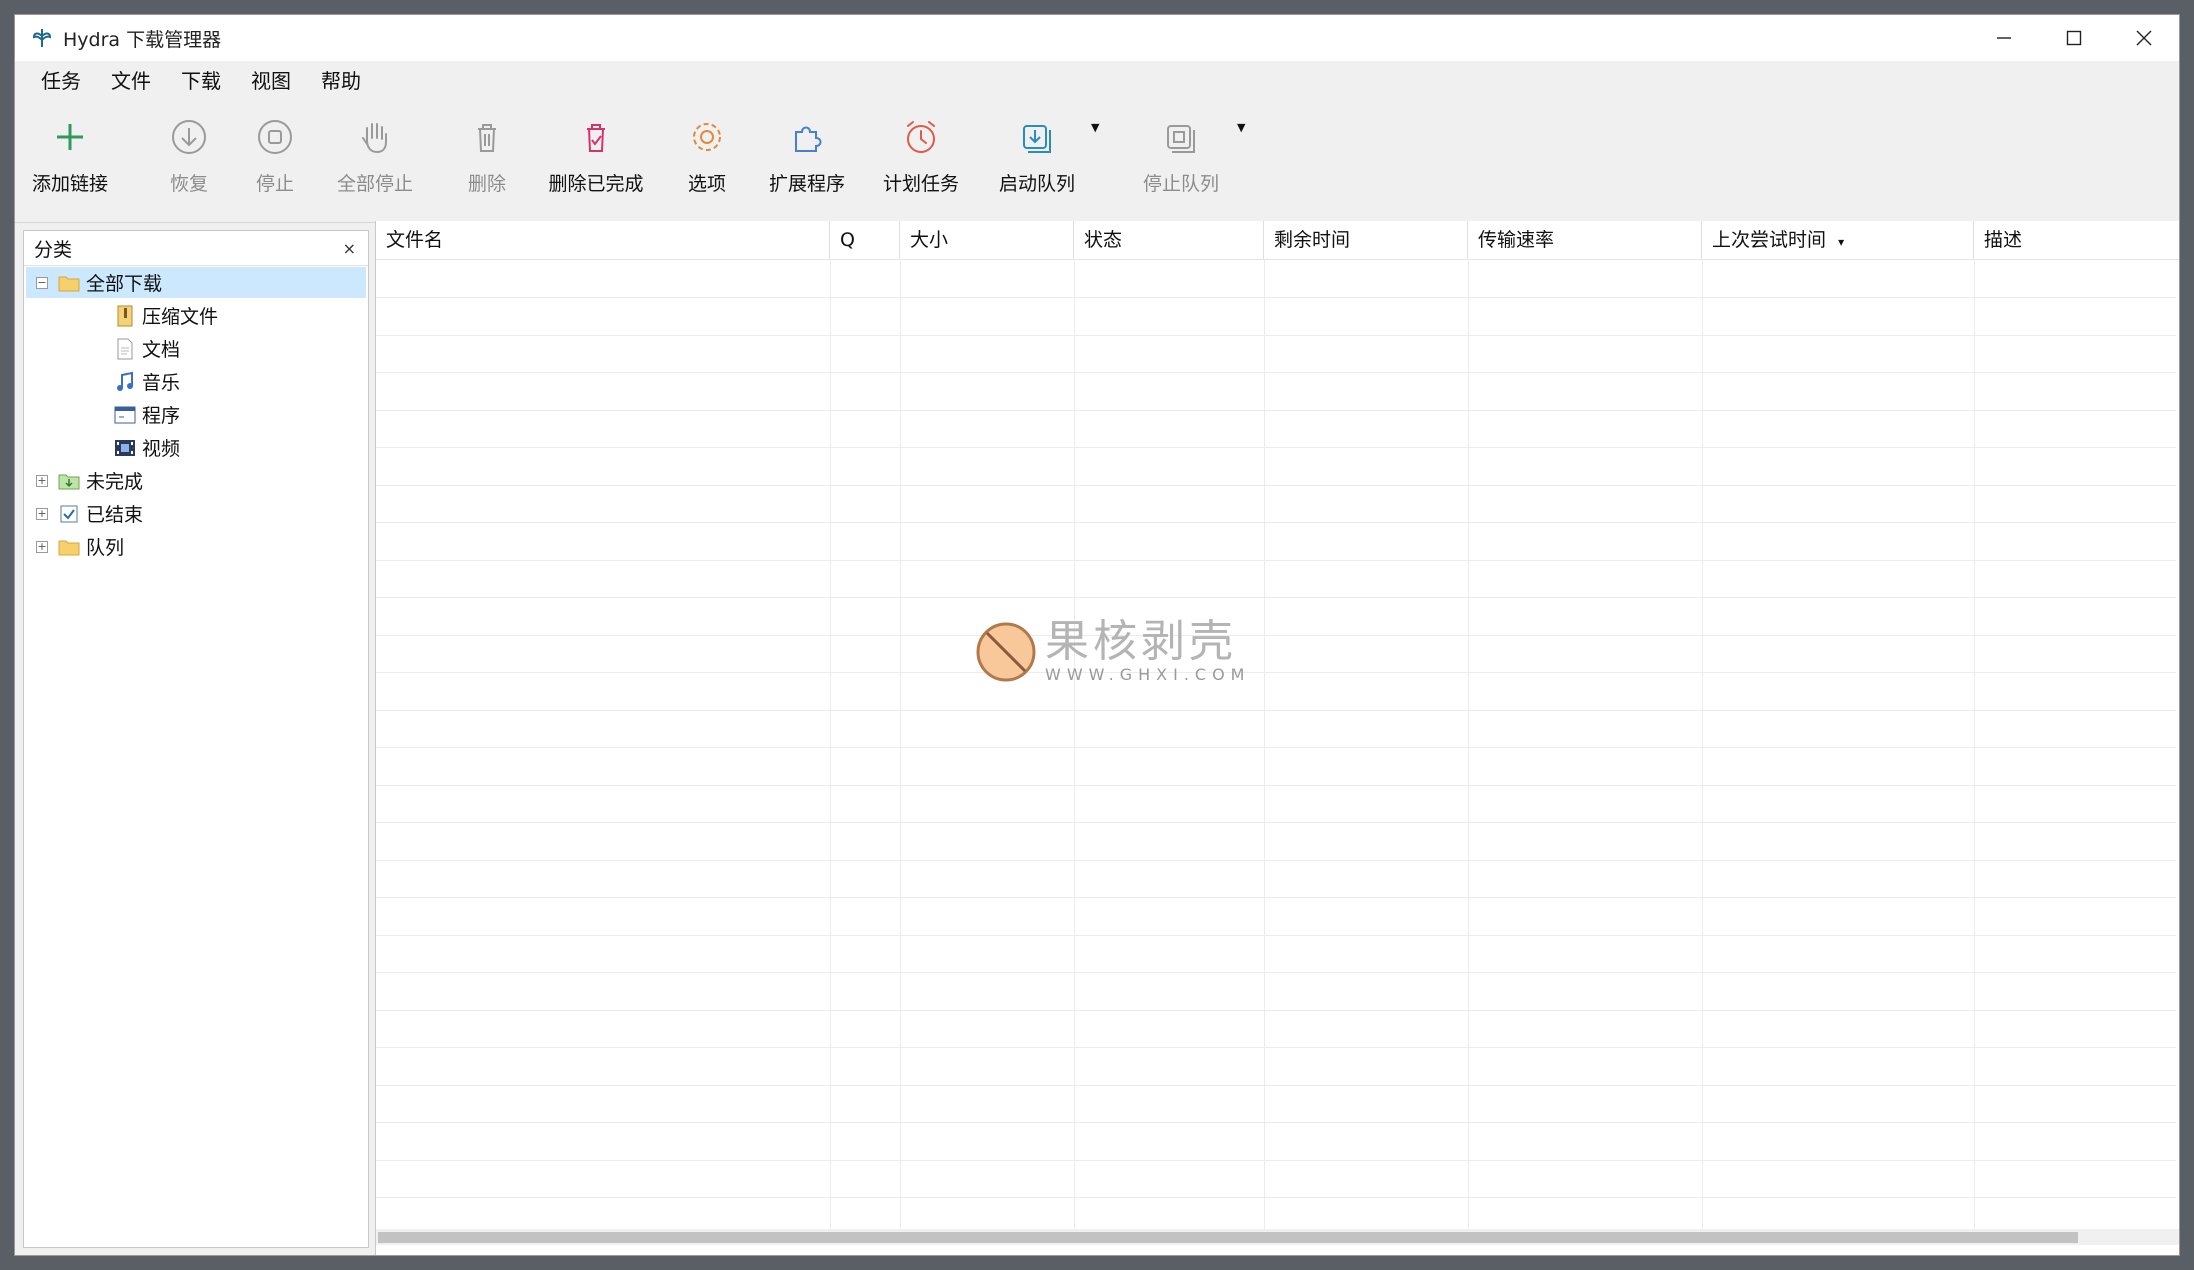 This screenshot has height=1270, width=2194. Describe the element at coordinates (70, 165) in the screenshot. I see `add-link-button: 添加链接` at that location.